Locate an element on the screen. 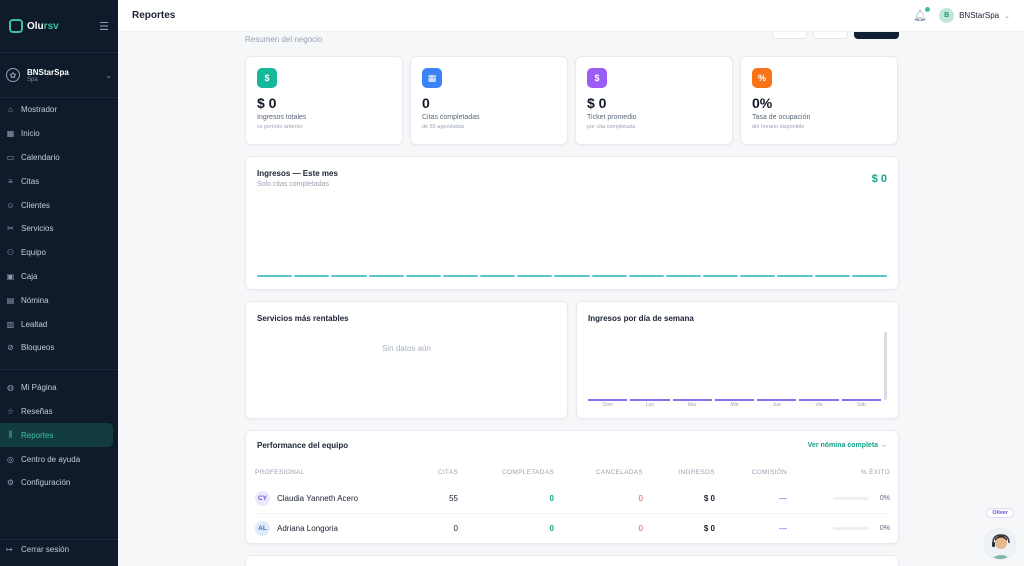 The height and width of the screenshot is (566, 1024). gift-icon: ▥ is located at coordinates (10, 324).